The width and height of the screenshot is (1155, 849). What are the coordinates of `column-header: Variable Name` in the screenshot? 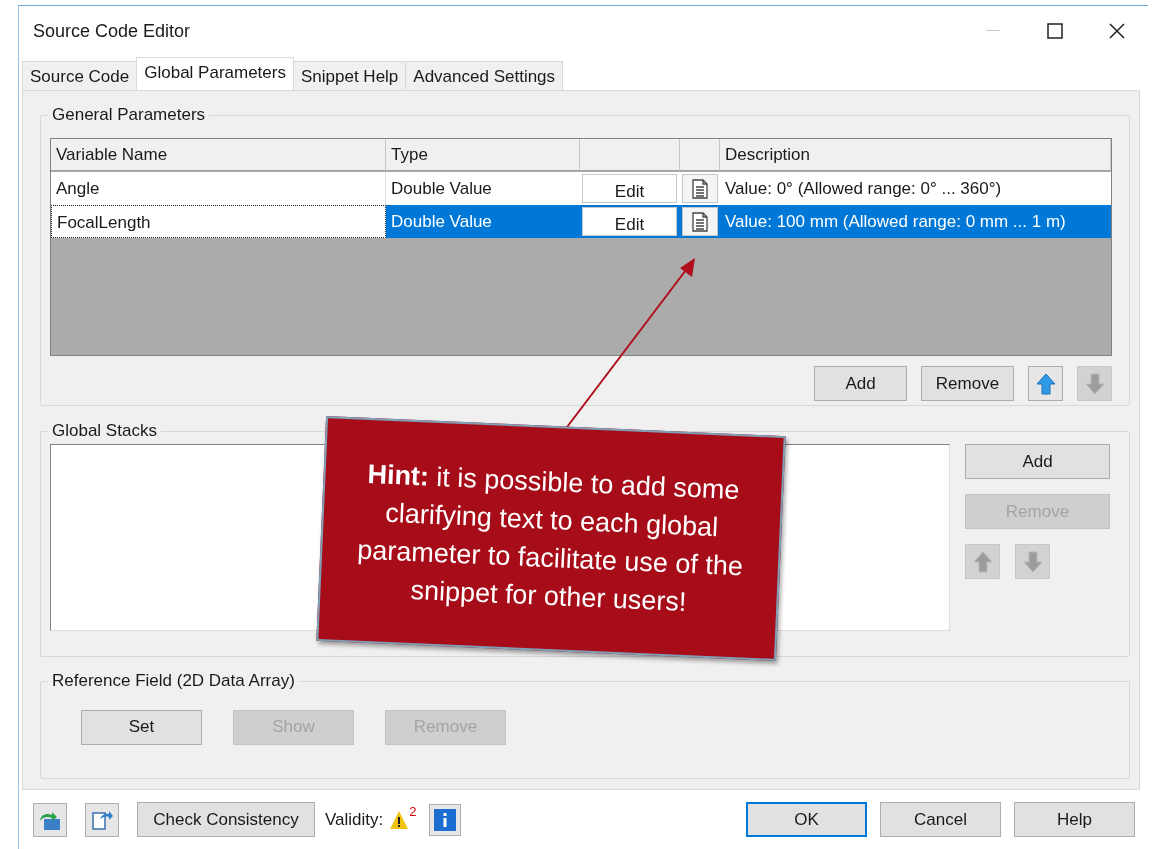 It's located at (218, 155).